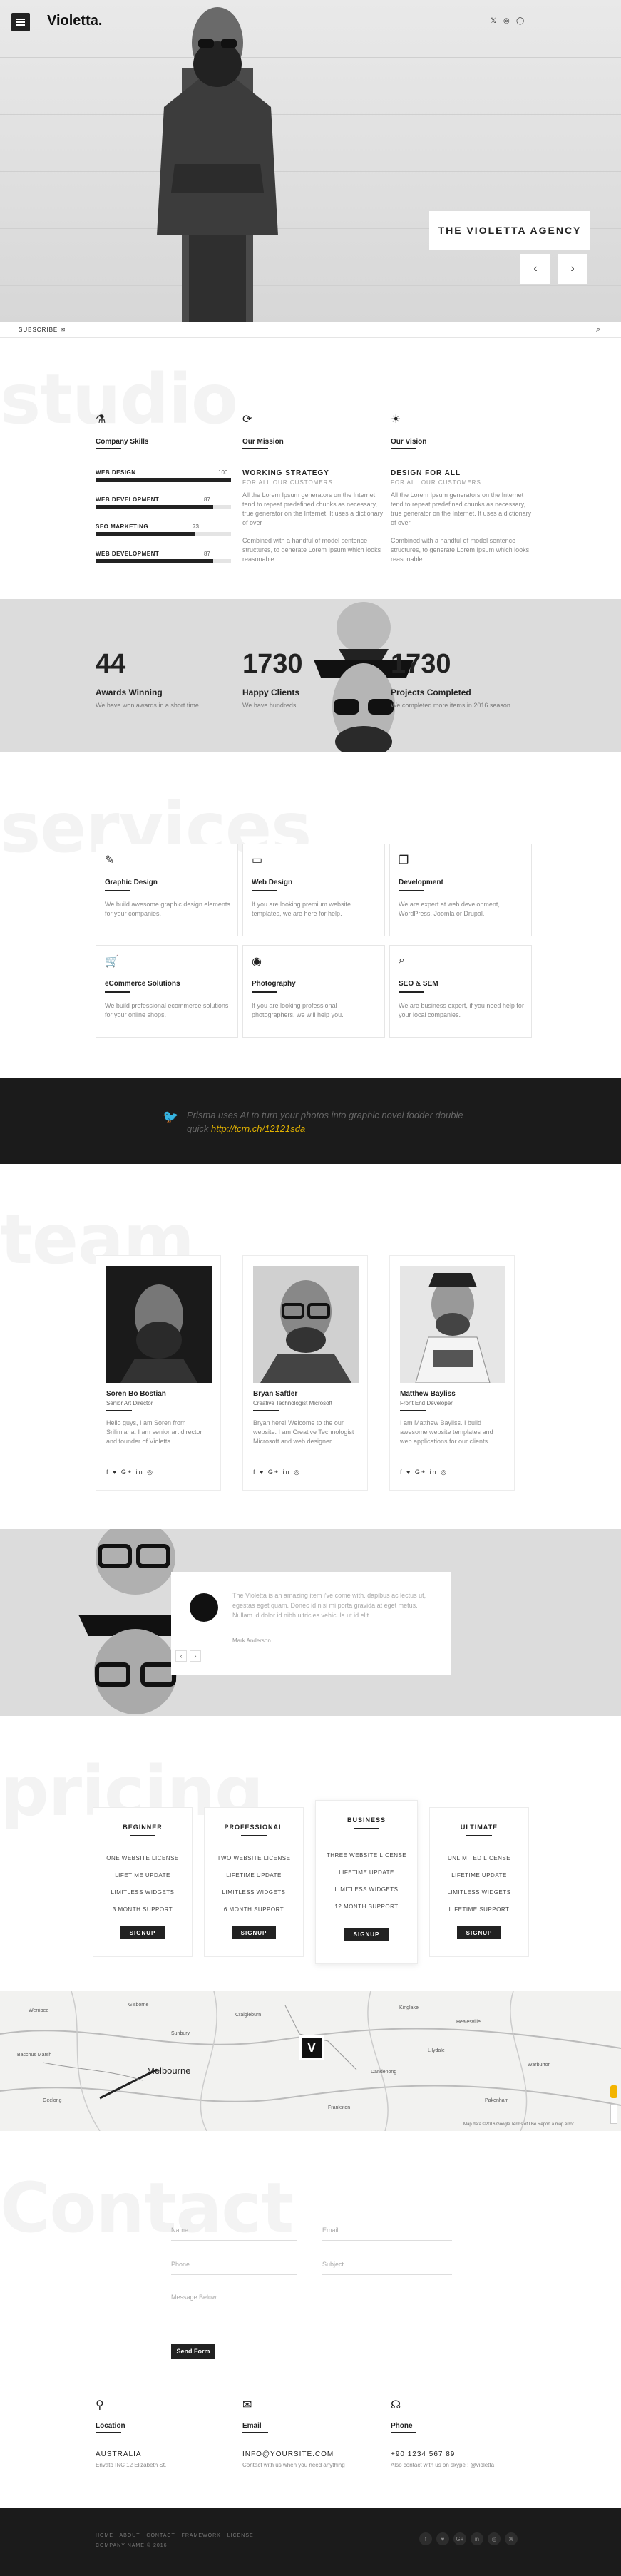 This screenshot has width=621, height=2576. I want to click on phone-placeholder: Phone, so click(181, 2264).